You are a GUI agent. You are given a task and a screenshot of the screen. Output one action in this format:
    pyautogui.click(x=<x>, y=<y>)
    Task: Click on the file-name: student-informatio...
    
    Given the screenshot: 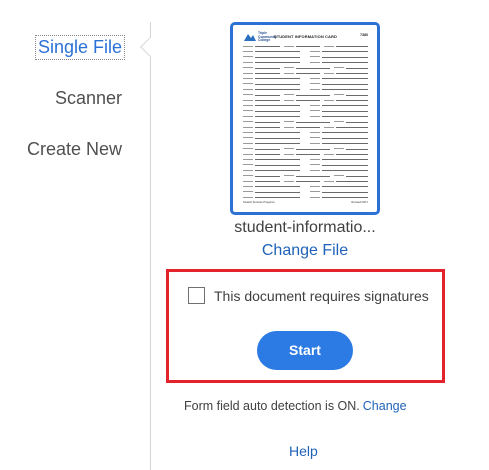 What is the action you would take?
    pyautogui.click(x=305, y=227)
    